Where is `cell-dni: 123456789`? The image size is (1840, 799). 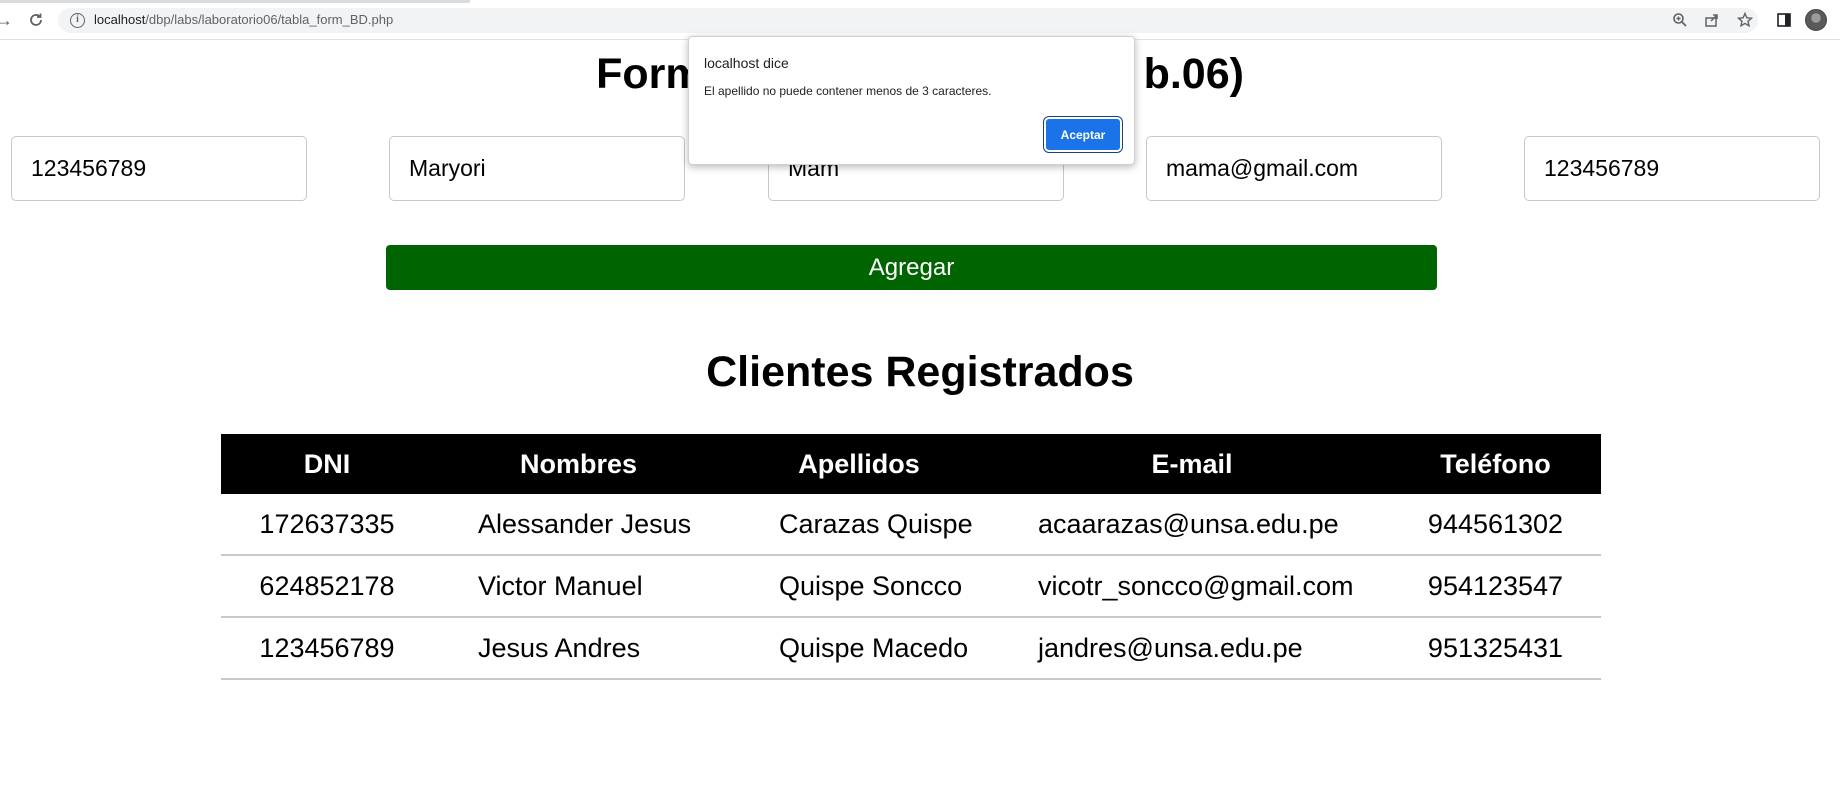
cell-dni: 123456789 is located at coordinates (327, 647).